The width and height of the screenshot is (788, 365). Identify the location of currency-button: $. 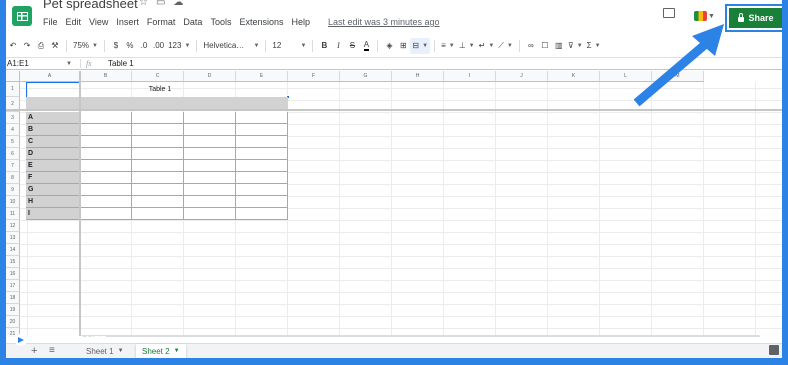
(116, 46).